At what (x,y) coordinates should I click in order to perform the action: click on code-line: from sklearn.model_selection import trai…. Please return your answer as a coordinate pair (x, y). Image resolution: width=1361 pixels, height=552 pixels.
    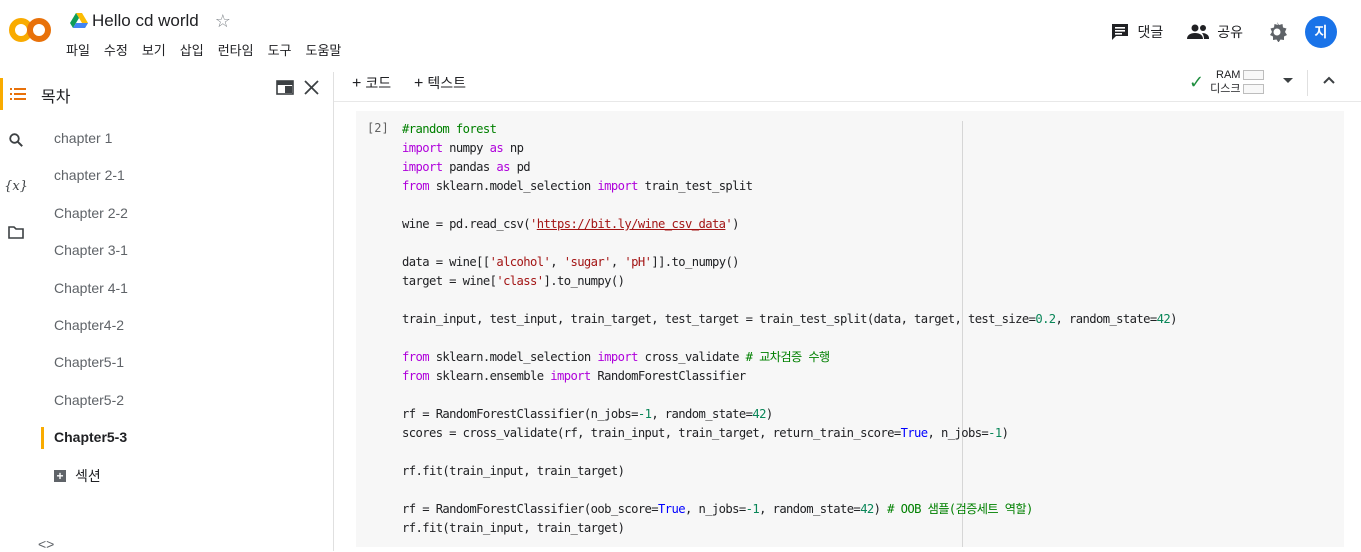
    Looking at the image, I should click on (789, 186).